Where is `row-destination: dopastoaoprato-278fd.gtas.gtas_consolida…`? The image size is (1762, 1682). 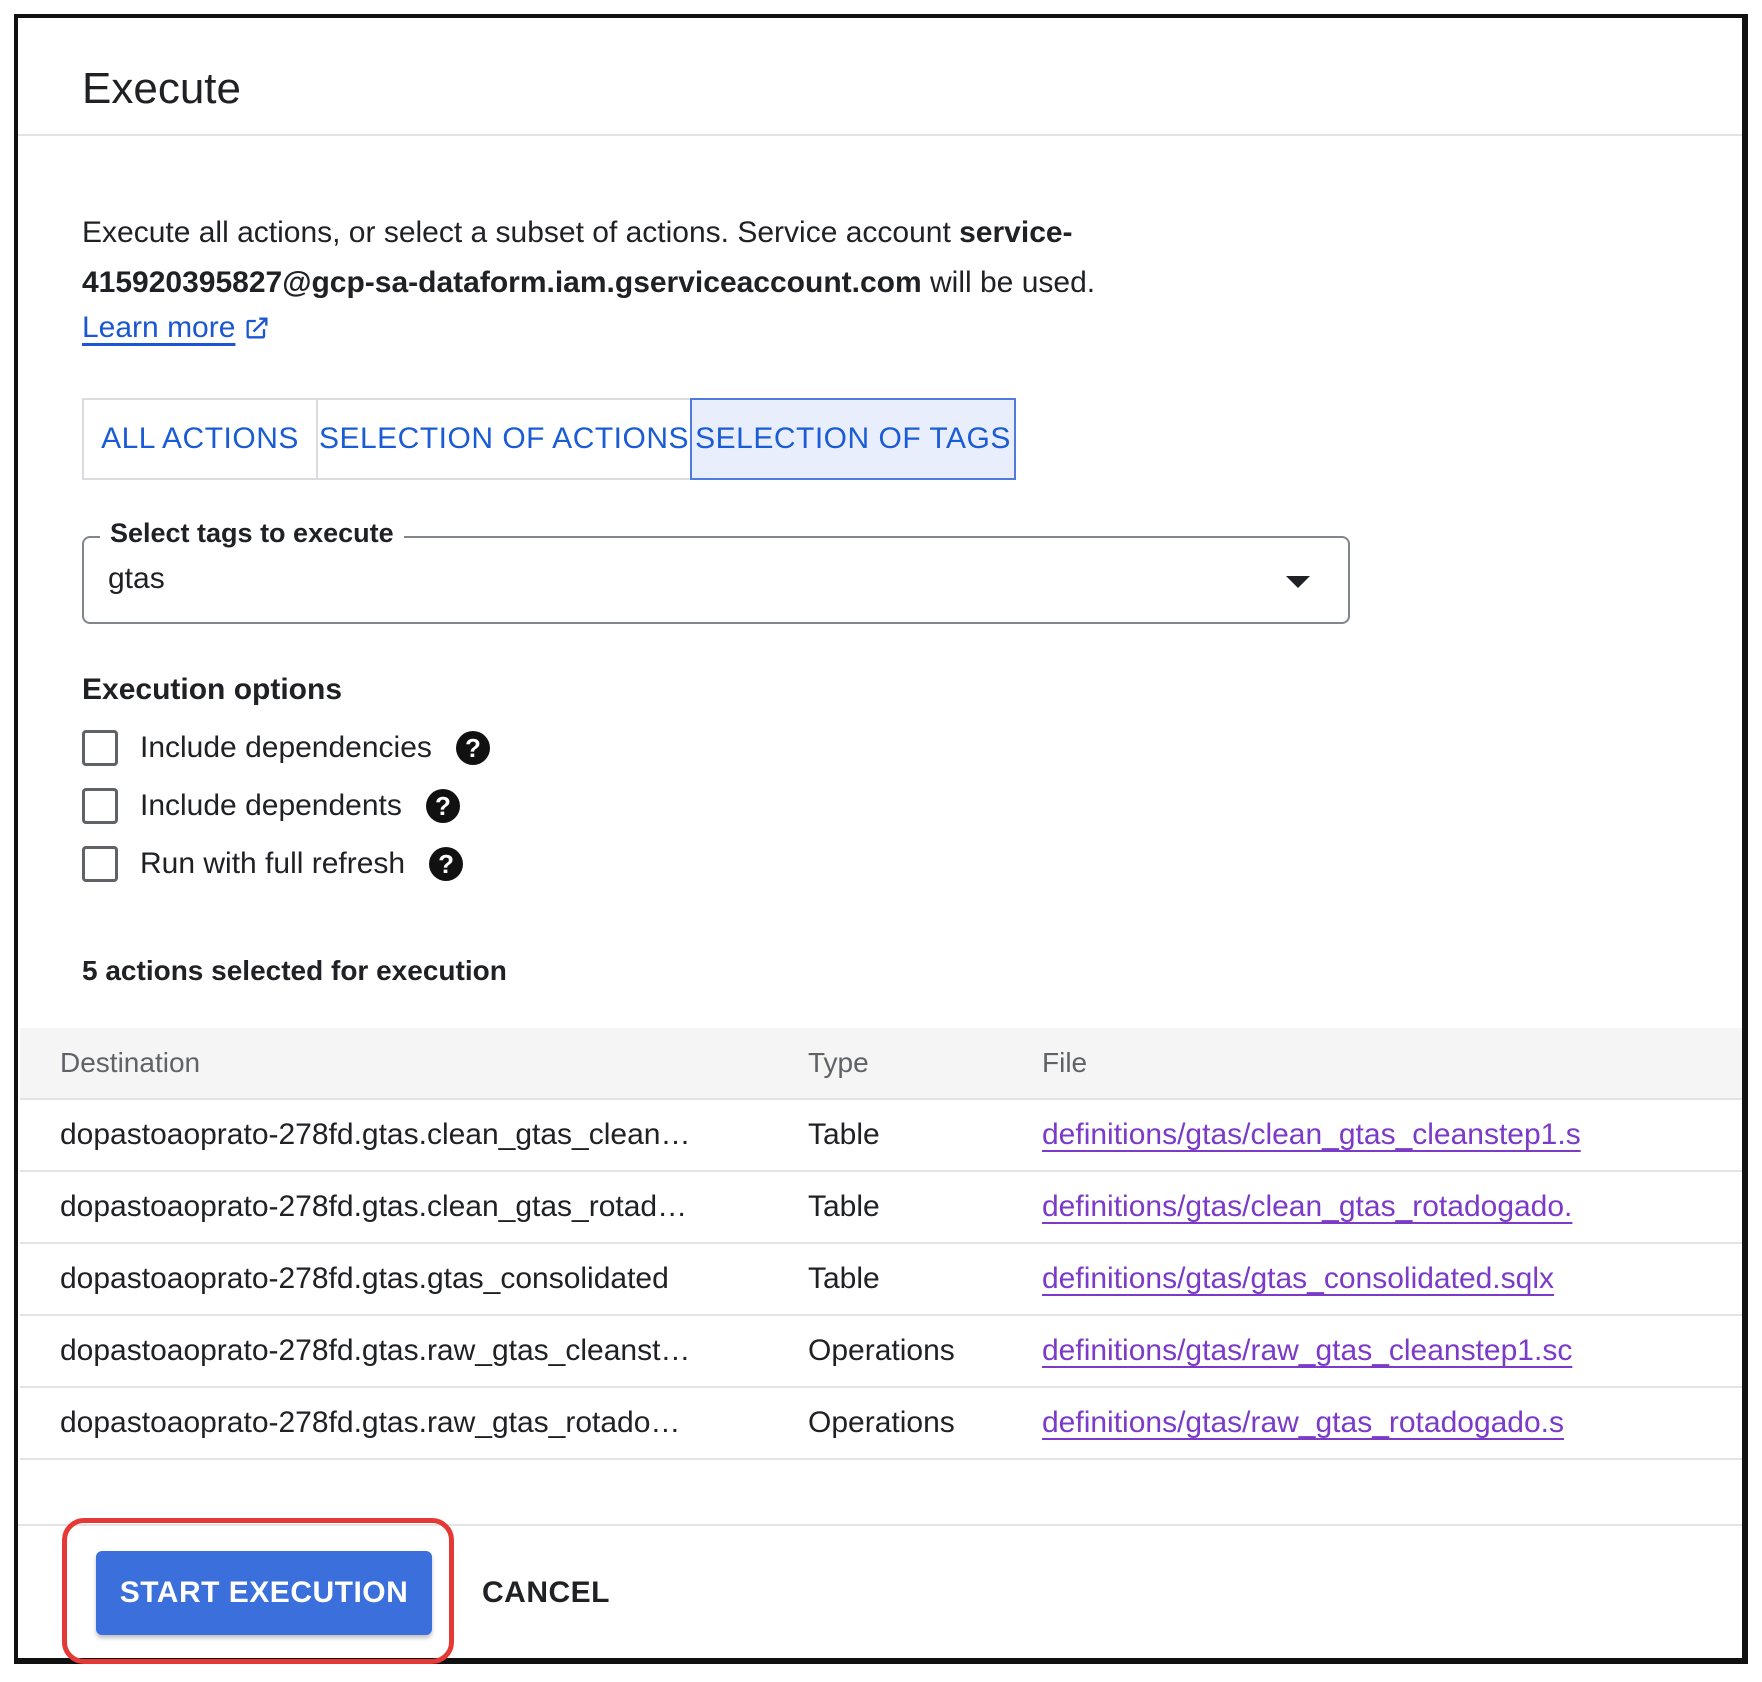 row-destination: dopastoaoprato-278fd.gtas.gtas_consolida… is located at coordinates (364, 1278).